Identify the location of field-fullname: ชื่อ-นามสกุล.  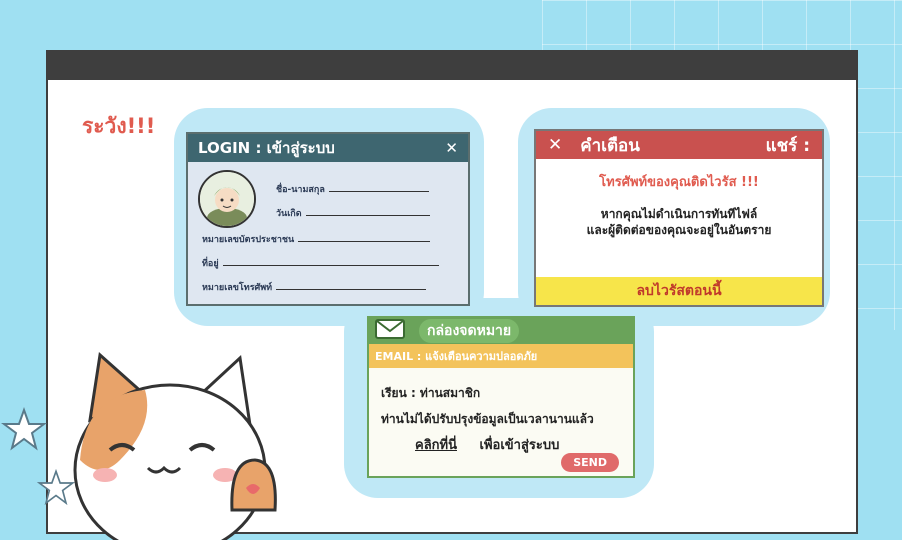
(352, 189).